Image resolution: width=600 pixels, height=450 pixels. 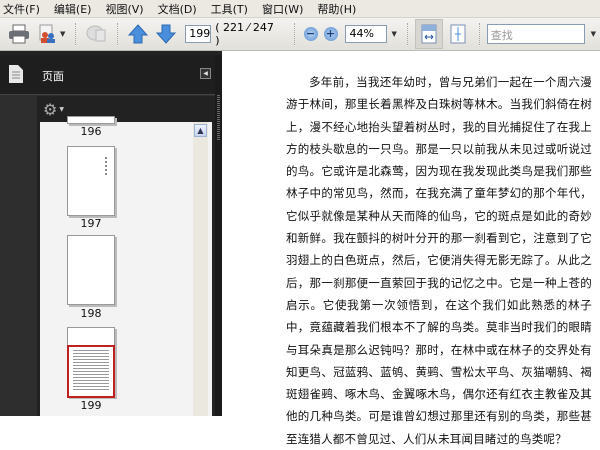 What do you see at coordinates (200, 130) in the screenshot?
I see `scroll-up-icon: ▲` at bounding box center [200, 130].